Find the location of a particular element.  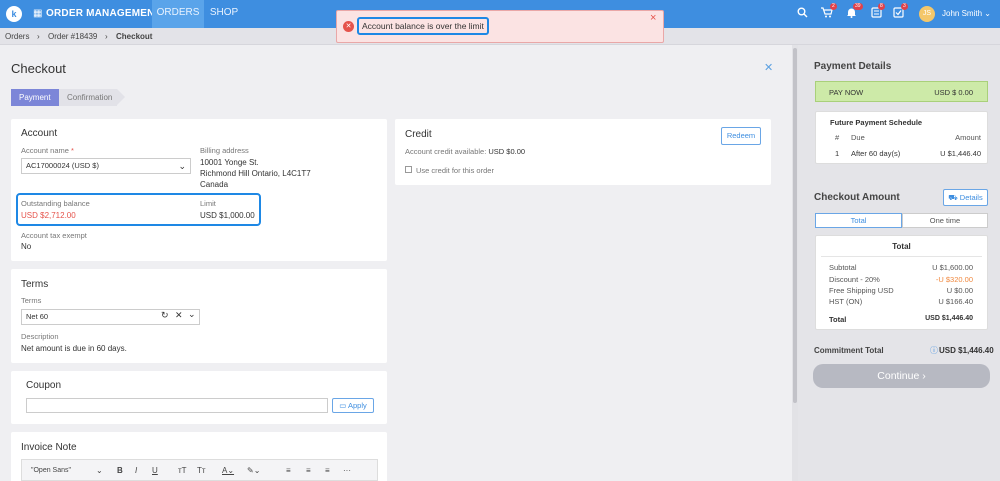

clear-icon: ✕ is located at coordinates (179, 315).